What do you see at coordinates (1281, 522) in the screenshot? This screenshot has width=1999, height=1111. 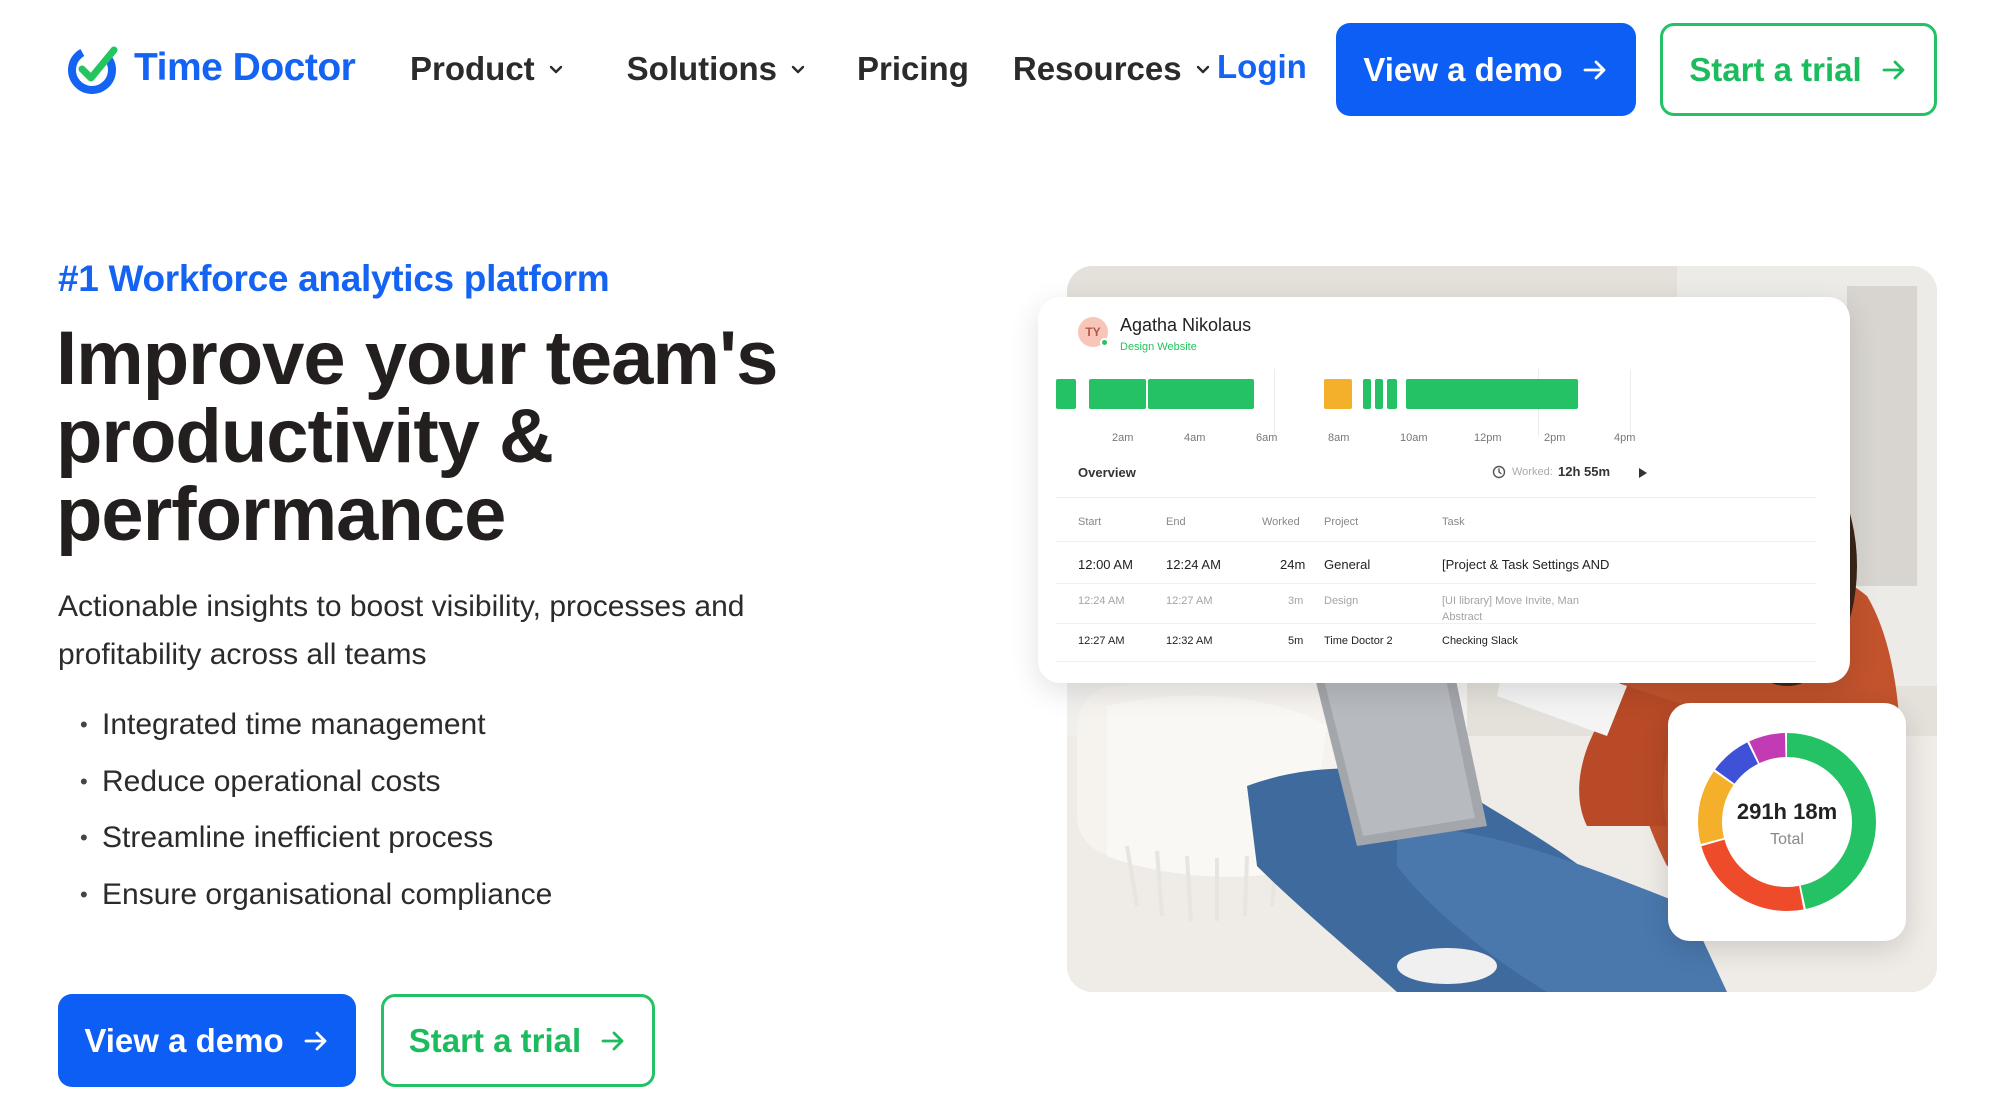 I see `column-header-worked: Worked` at bounding box center [1281, 522].